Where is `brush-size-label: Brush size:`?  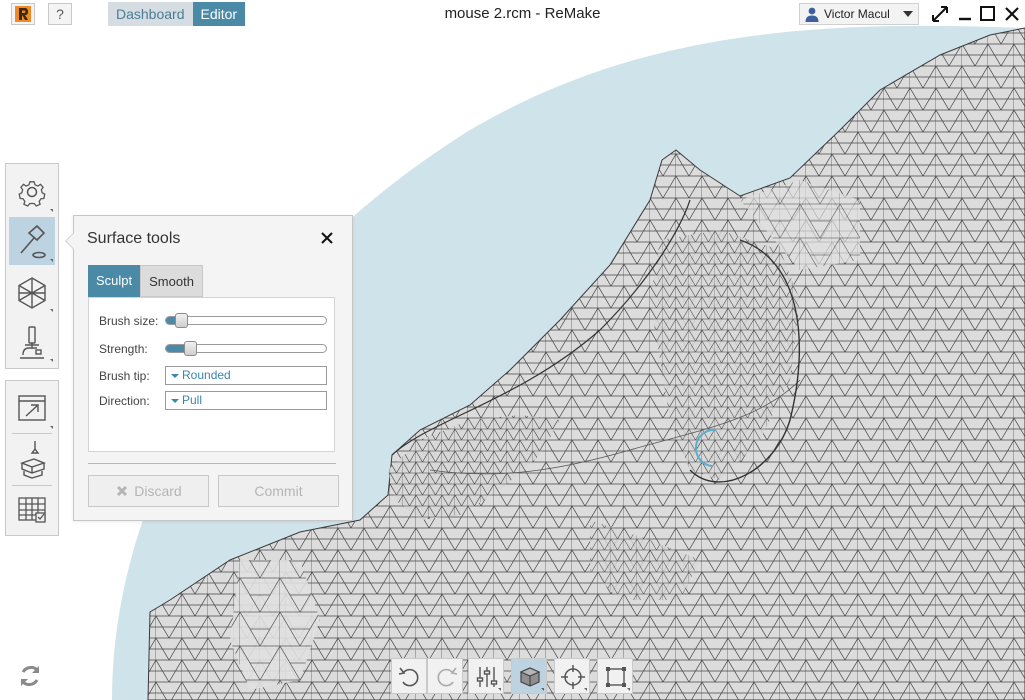 brush-size-label: Brush size: is located at coordinates (129, 321).